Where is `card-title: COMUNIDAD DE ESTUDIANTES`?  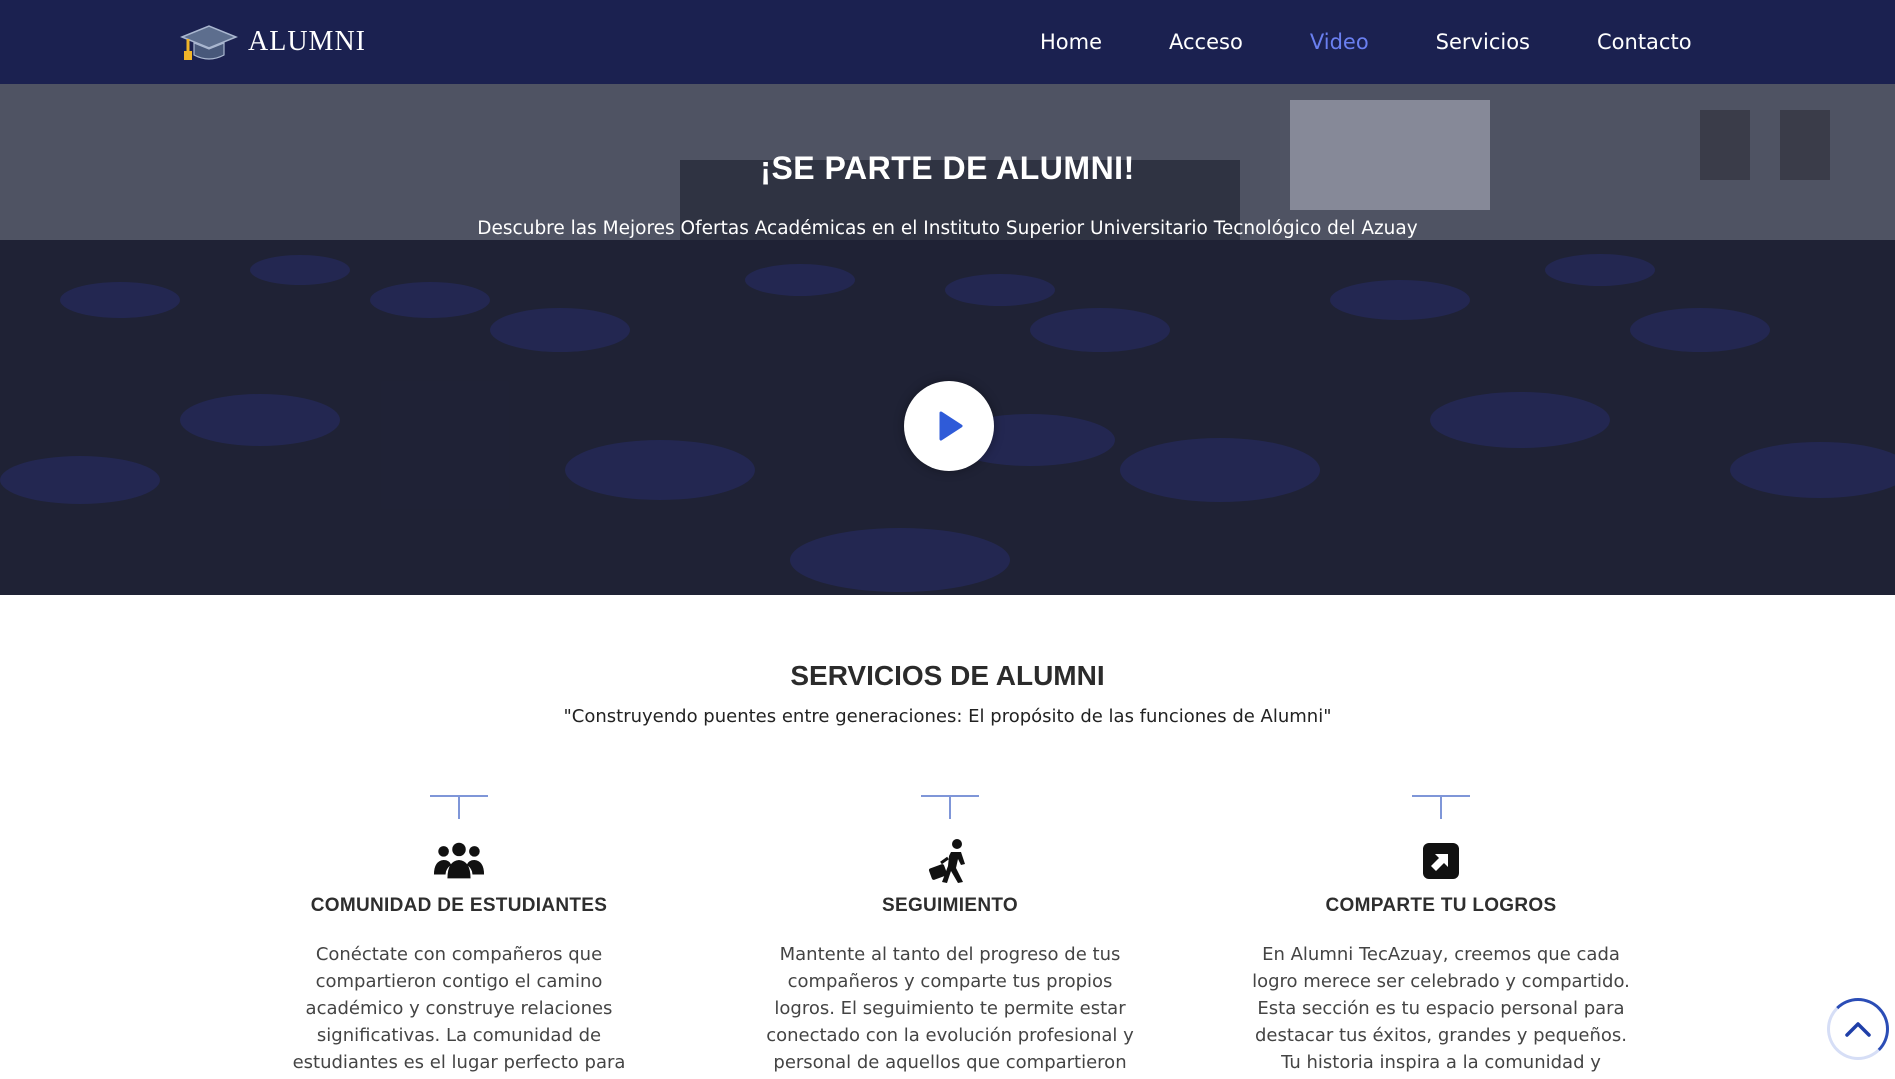 card-title: COMUNIDAD DE ESTUDIANTES is located at coordinates (459, 905).